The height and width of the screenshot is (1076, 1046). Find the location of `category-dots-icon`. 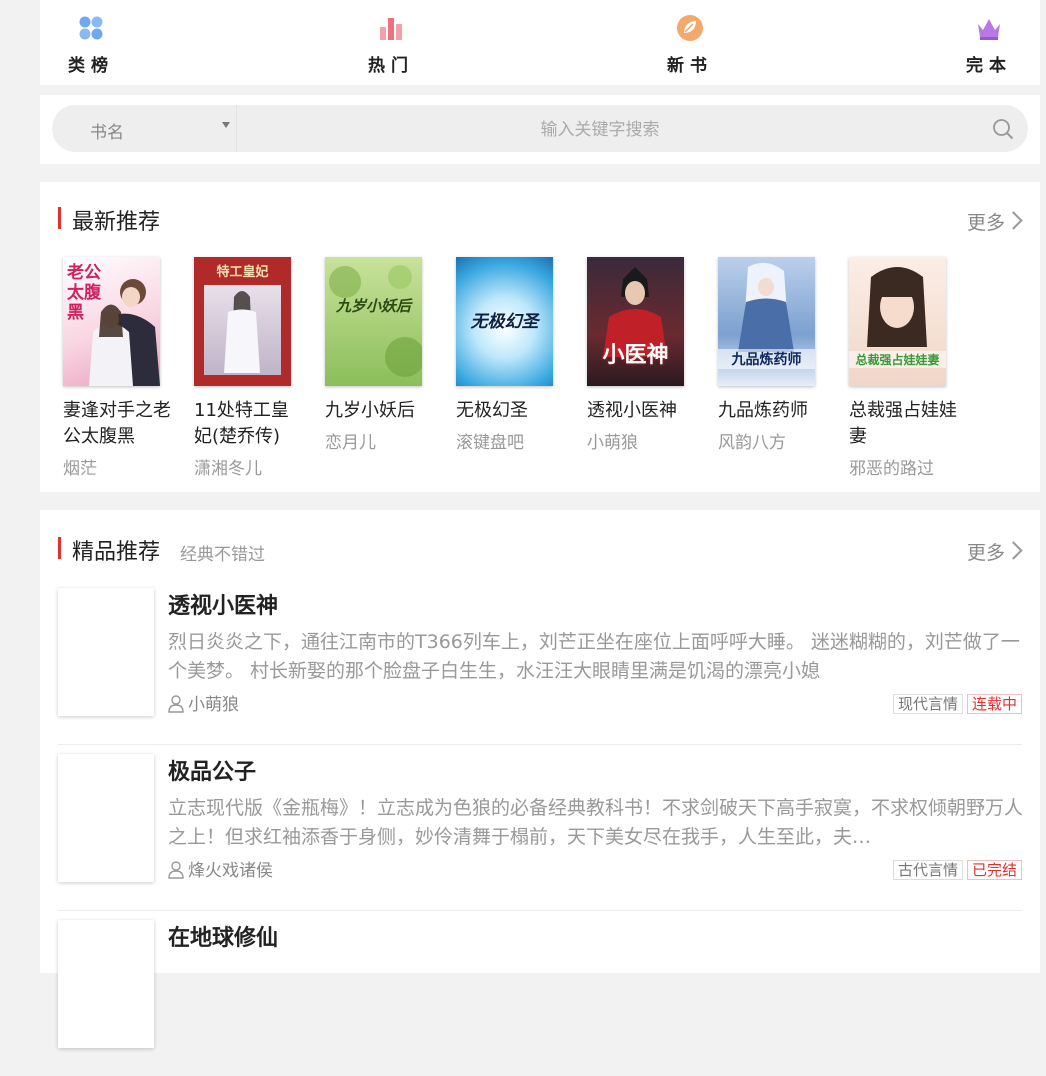

category-dots-icon is located at coordinates (91, 28).